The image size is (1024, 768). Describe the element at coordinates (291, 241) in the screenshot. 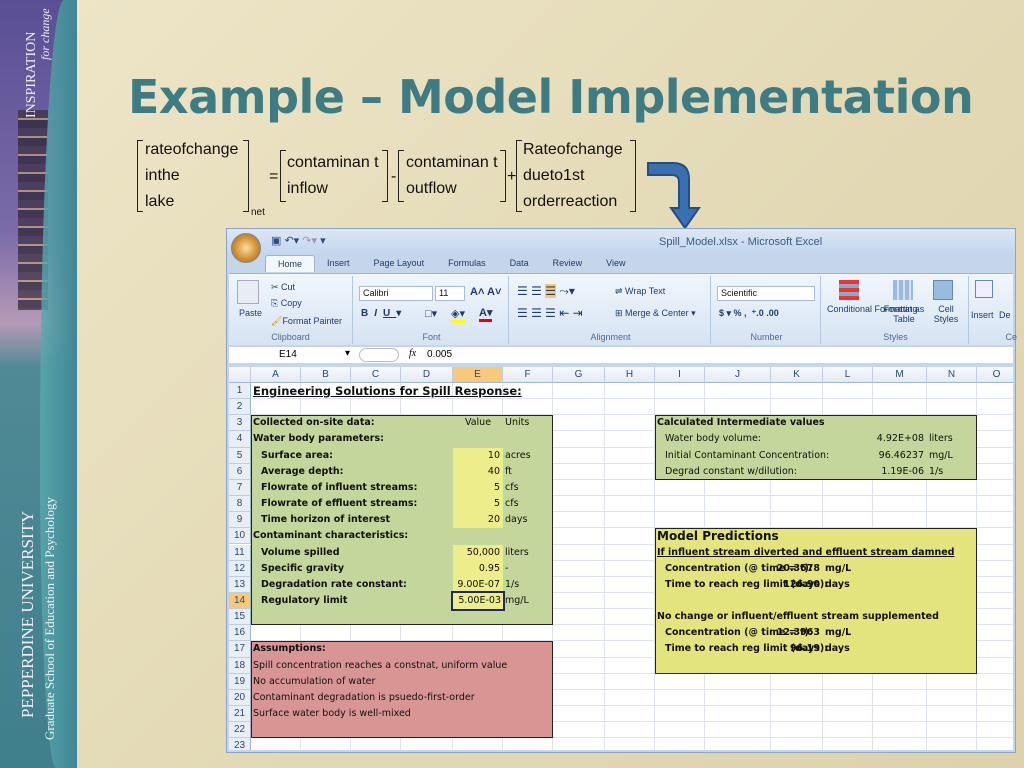

I see `undo-icon: ↶▾` at that location.